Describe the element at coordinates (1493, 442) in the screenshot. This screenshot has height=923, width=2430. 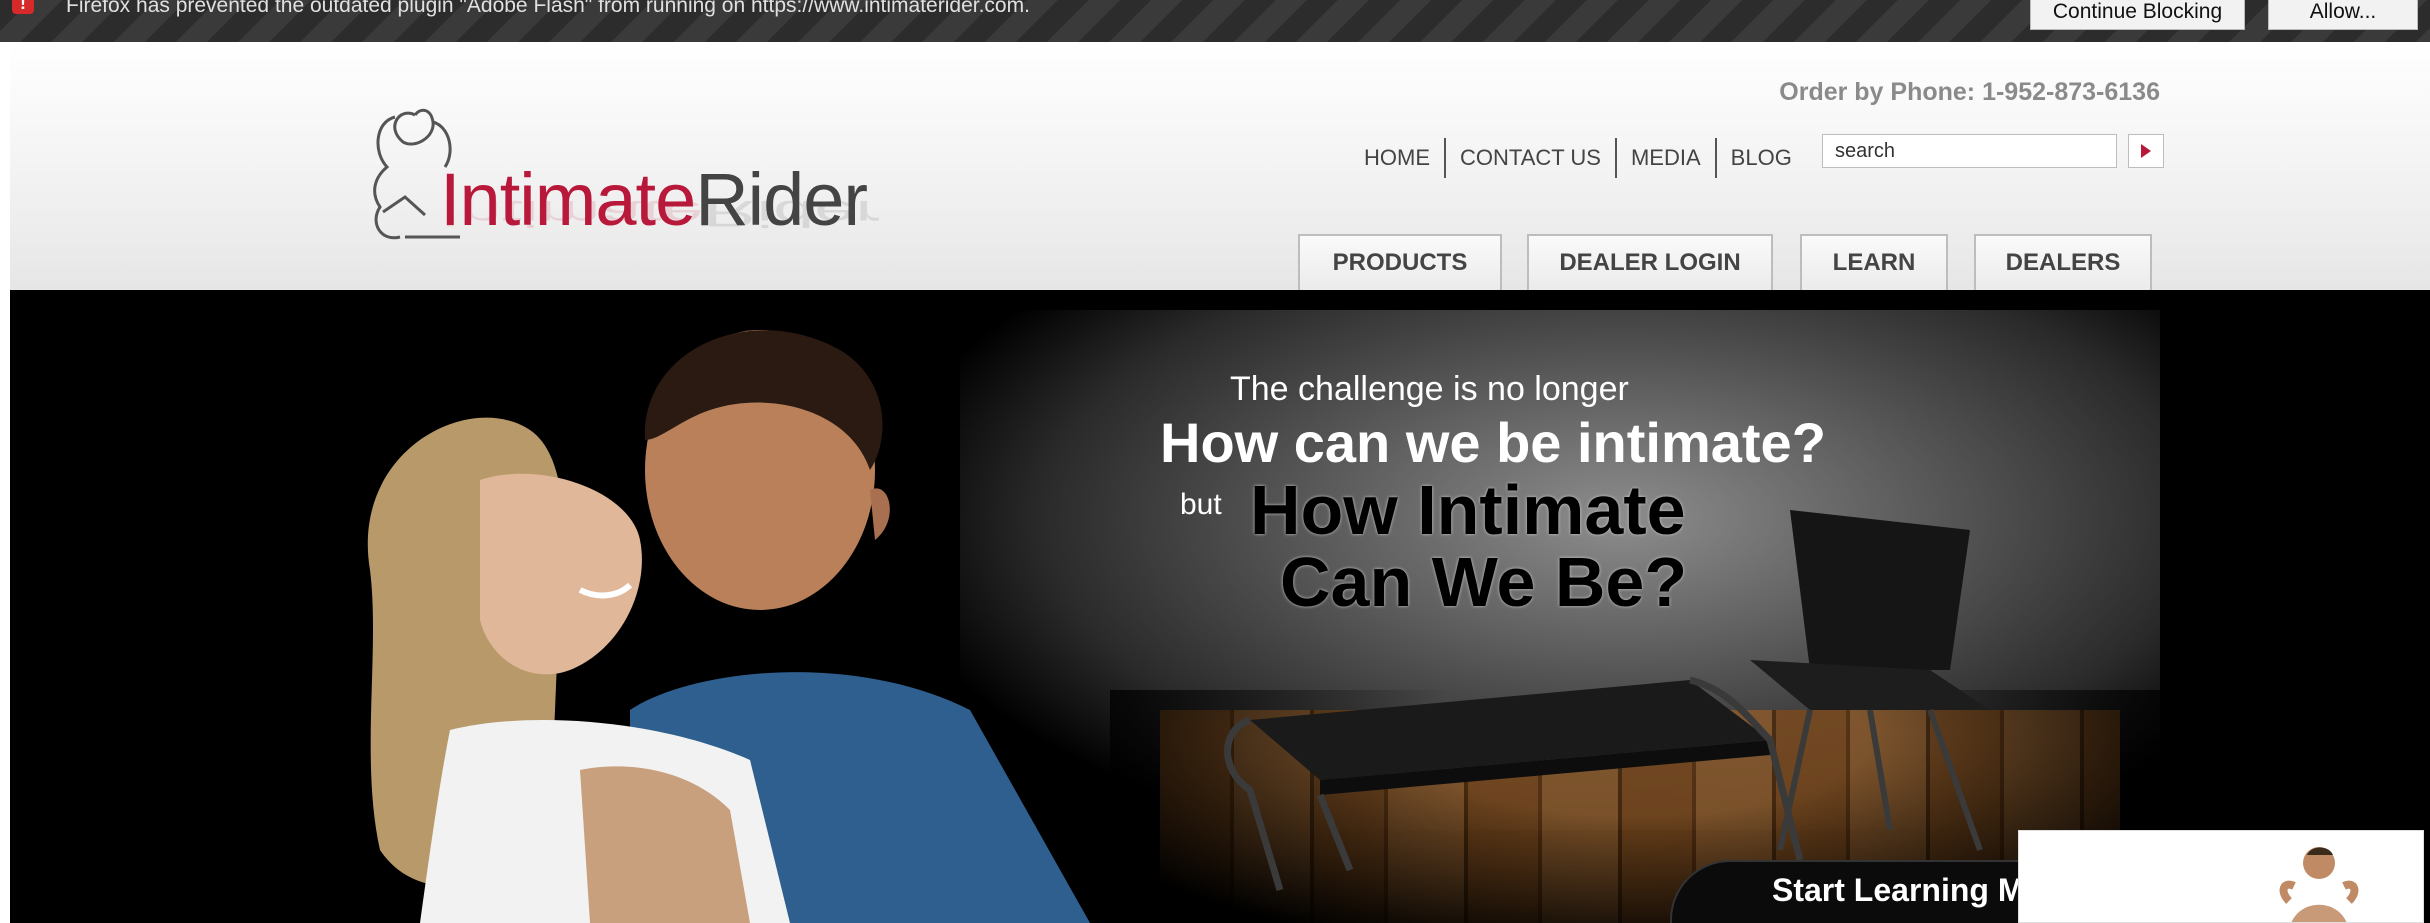
I see `headline-question: How can we be intimate?` at that location.